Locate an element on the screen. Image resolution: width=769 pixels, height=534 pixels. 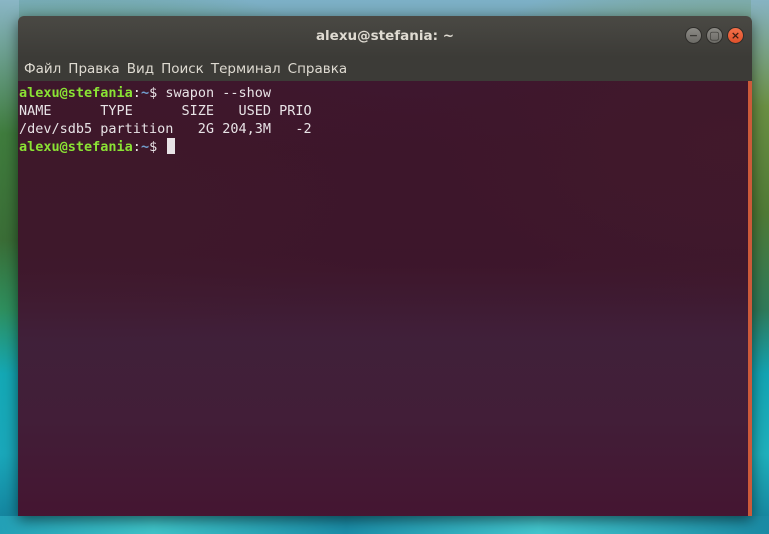
close-button: × is located at coordinates (735, 35).